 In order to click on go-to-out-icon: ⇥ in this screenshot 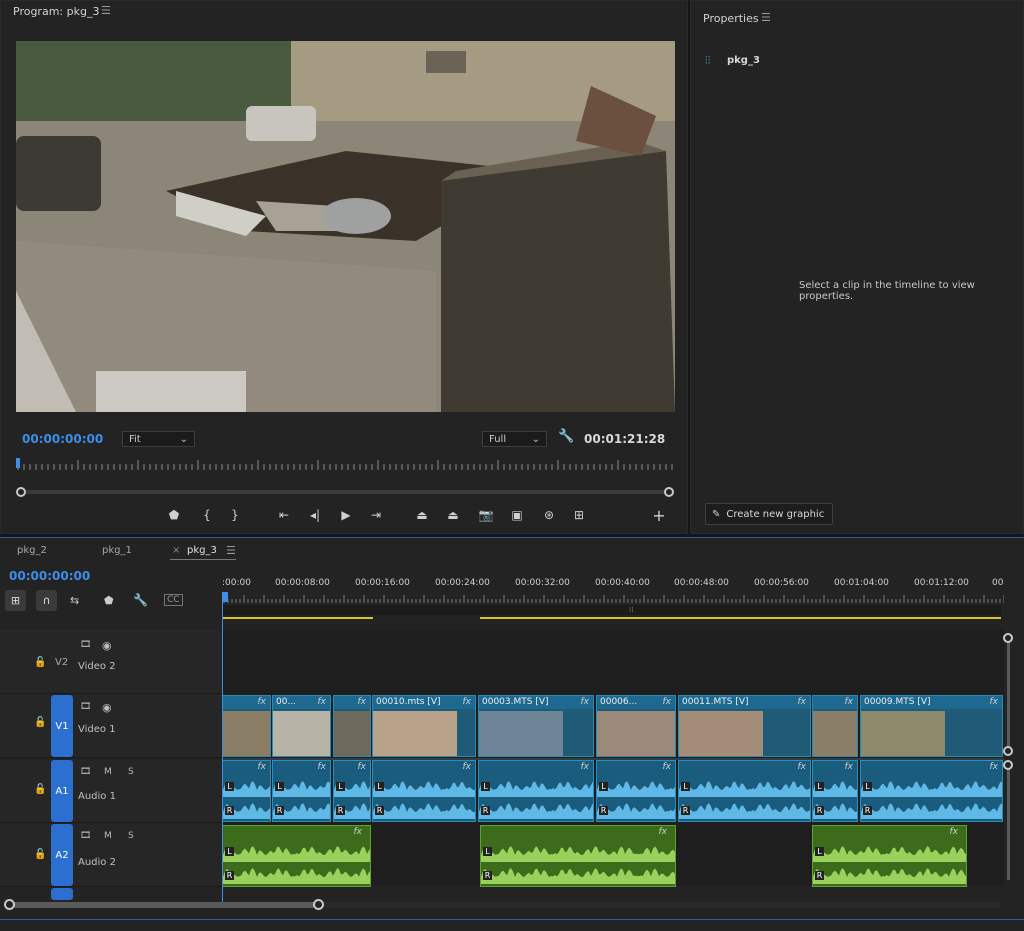, I will do `click(376, 515)`.